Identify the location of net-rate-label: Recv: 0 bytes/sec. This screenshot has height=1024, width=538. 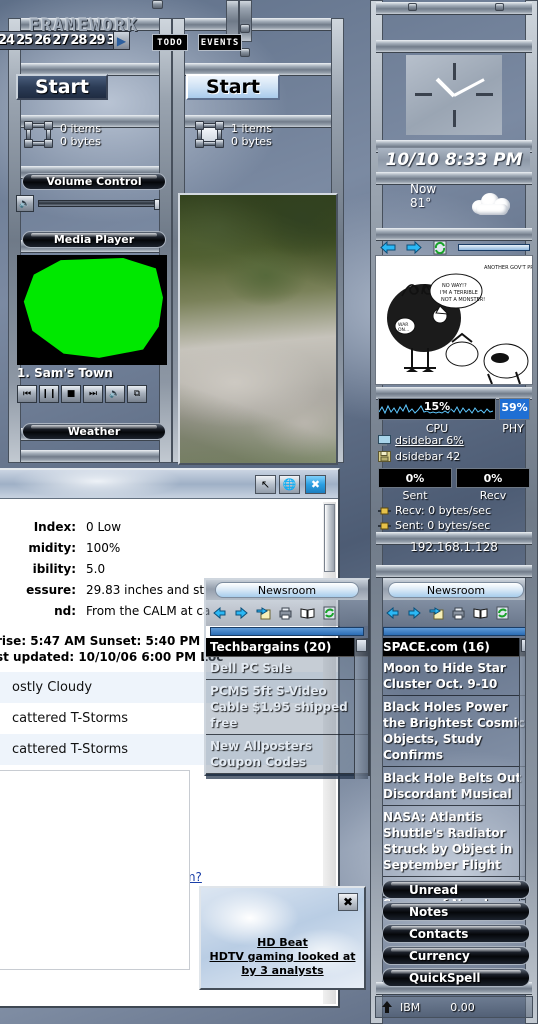
(443, 510).